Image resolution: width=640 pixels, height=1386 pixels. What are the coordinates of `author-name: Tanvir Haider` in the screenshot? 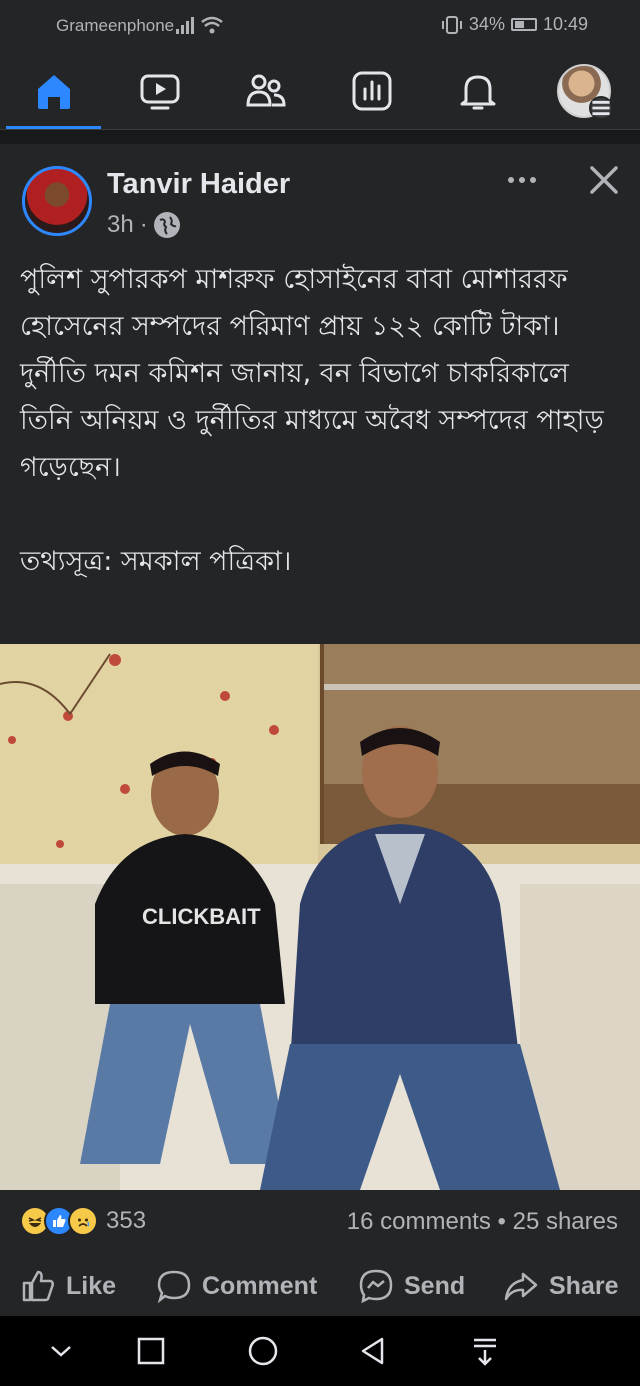 It's located at (198, 184).